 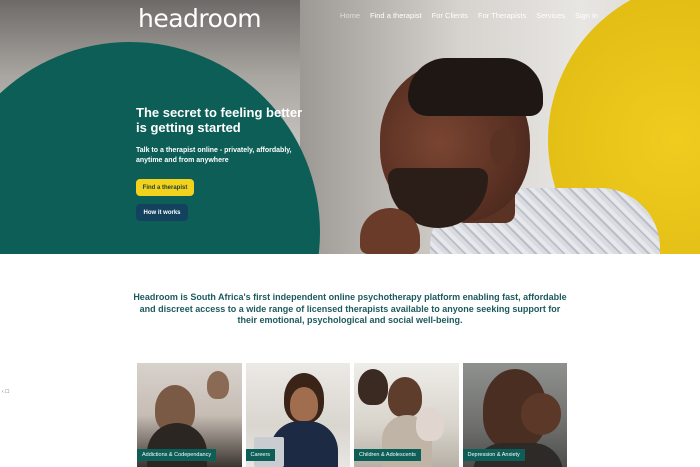 I want to click on headroom-logo: headroom, so click(x=200, y=18).